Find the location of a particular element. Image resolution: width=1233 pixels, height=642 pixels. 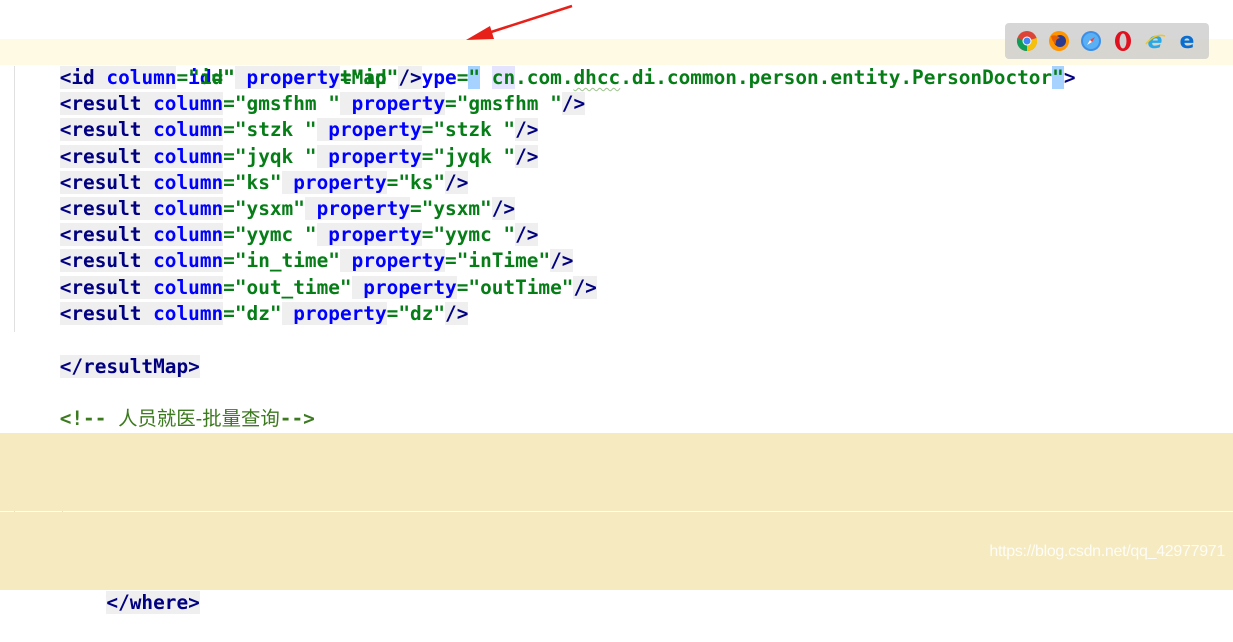

edge-icon: e is located at coordinates (1187, 41).